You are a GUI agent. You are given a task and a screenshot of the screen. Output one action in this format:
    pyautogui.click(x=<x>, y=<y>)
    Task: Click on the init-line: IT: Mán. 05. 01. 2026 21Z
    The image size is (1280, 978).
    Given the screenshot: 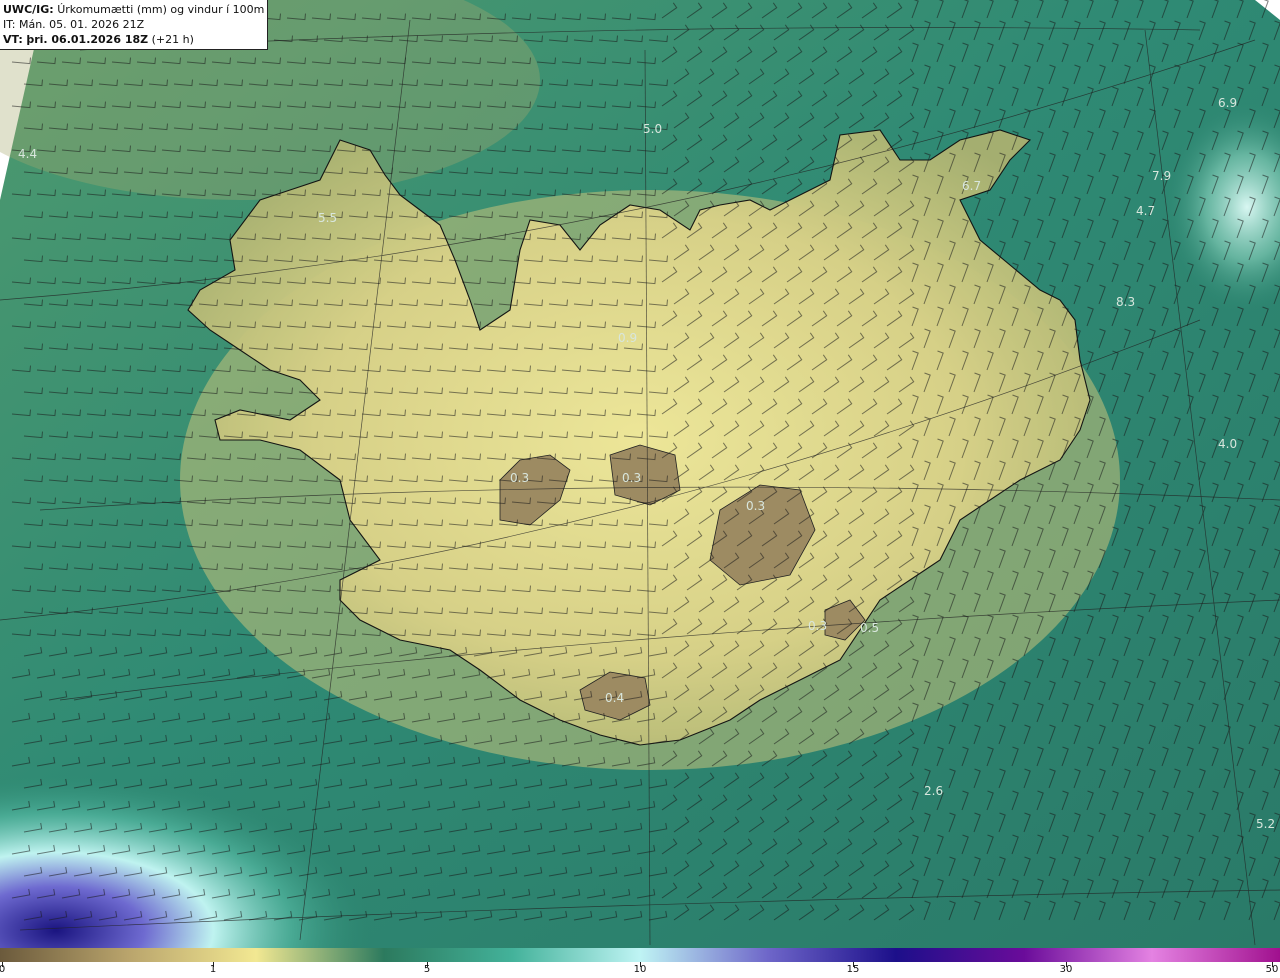 What is the action you would take?
    pyautogui.click(x=133, y=24)
    